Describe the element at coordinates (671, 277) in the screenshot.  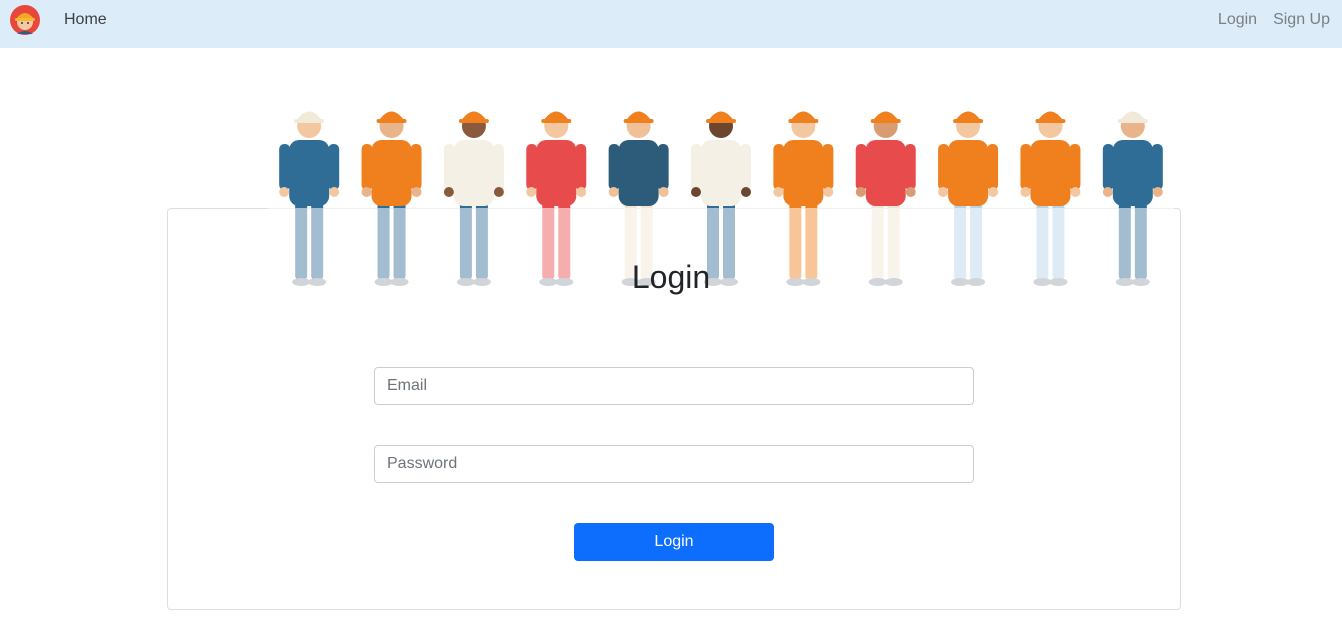
I see `page-title: Login` at that location.